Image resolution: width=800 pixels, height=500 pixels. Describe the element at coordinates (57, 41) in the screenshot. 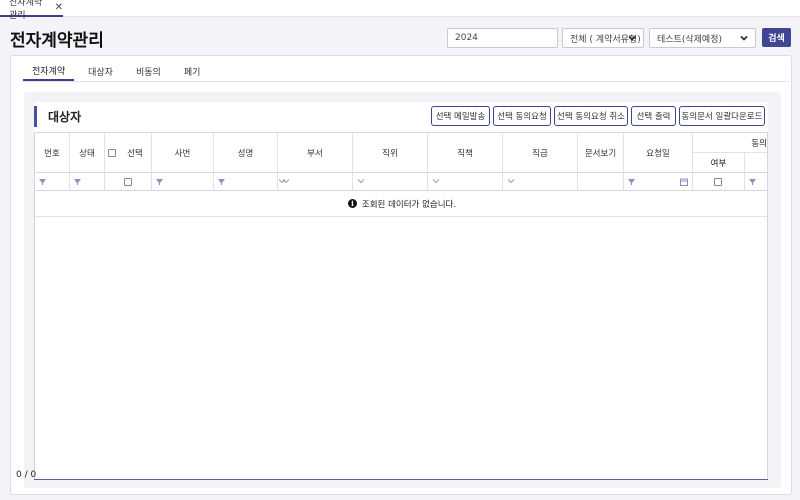

I see `page-title: 전자계약관리` at that location.